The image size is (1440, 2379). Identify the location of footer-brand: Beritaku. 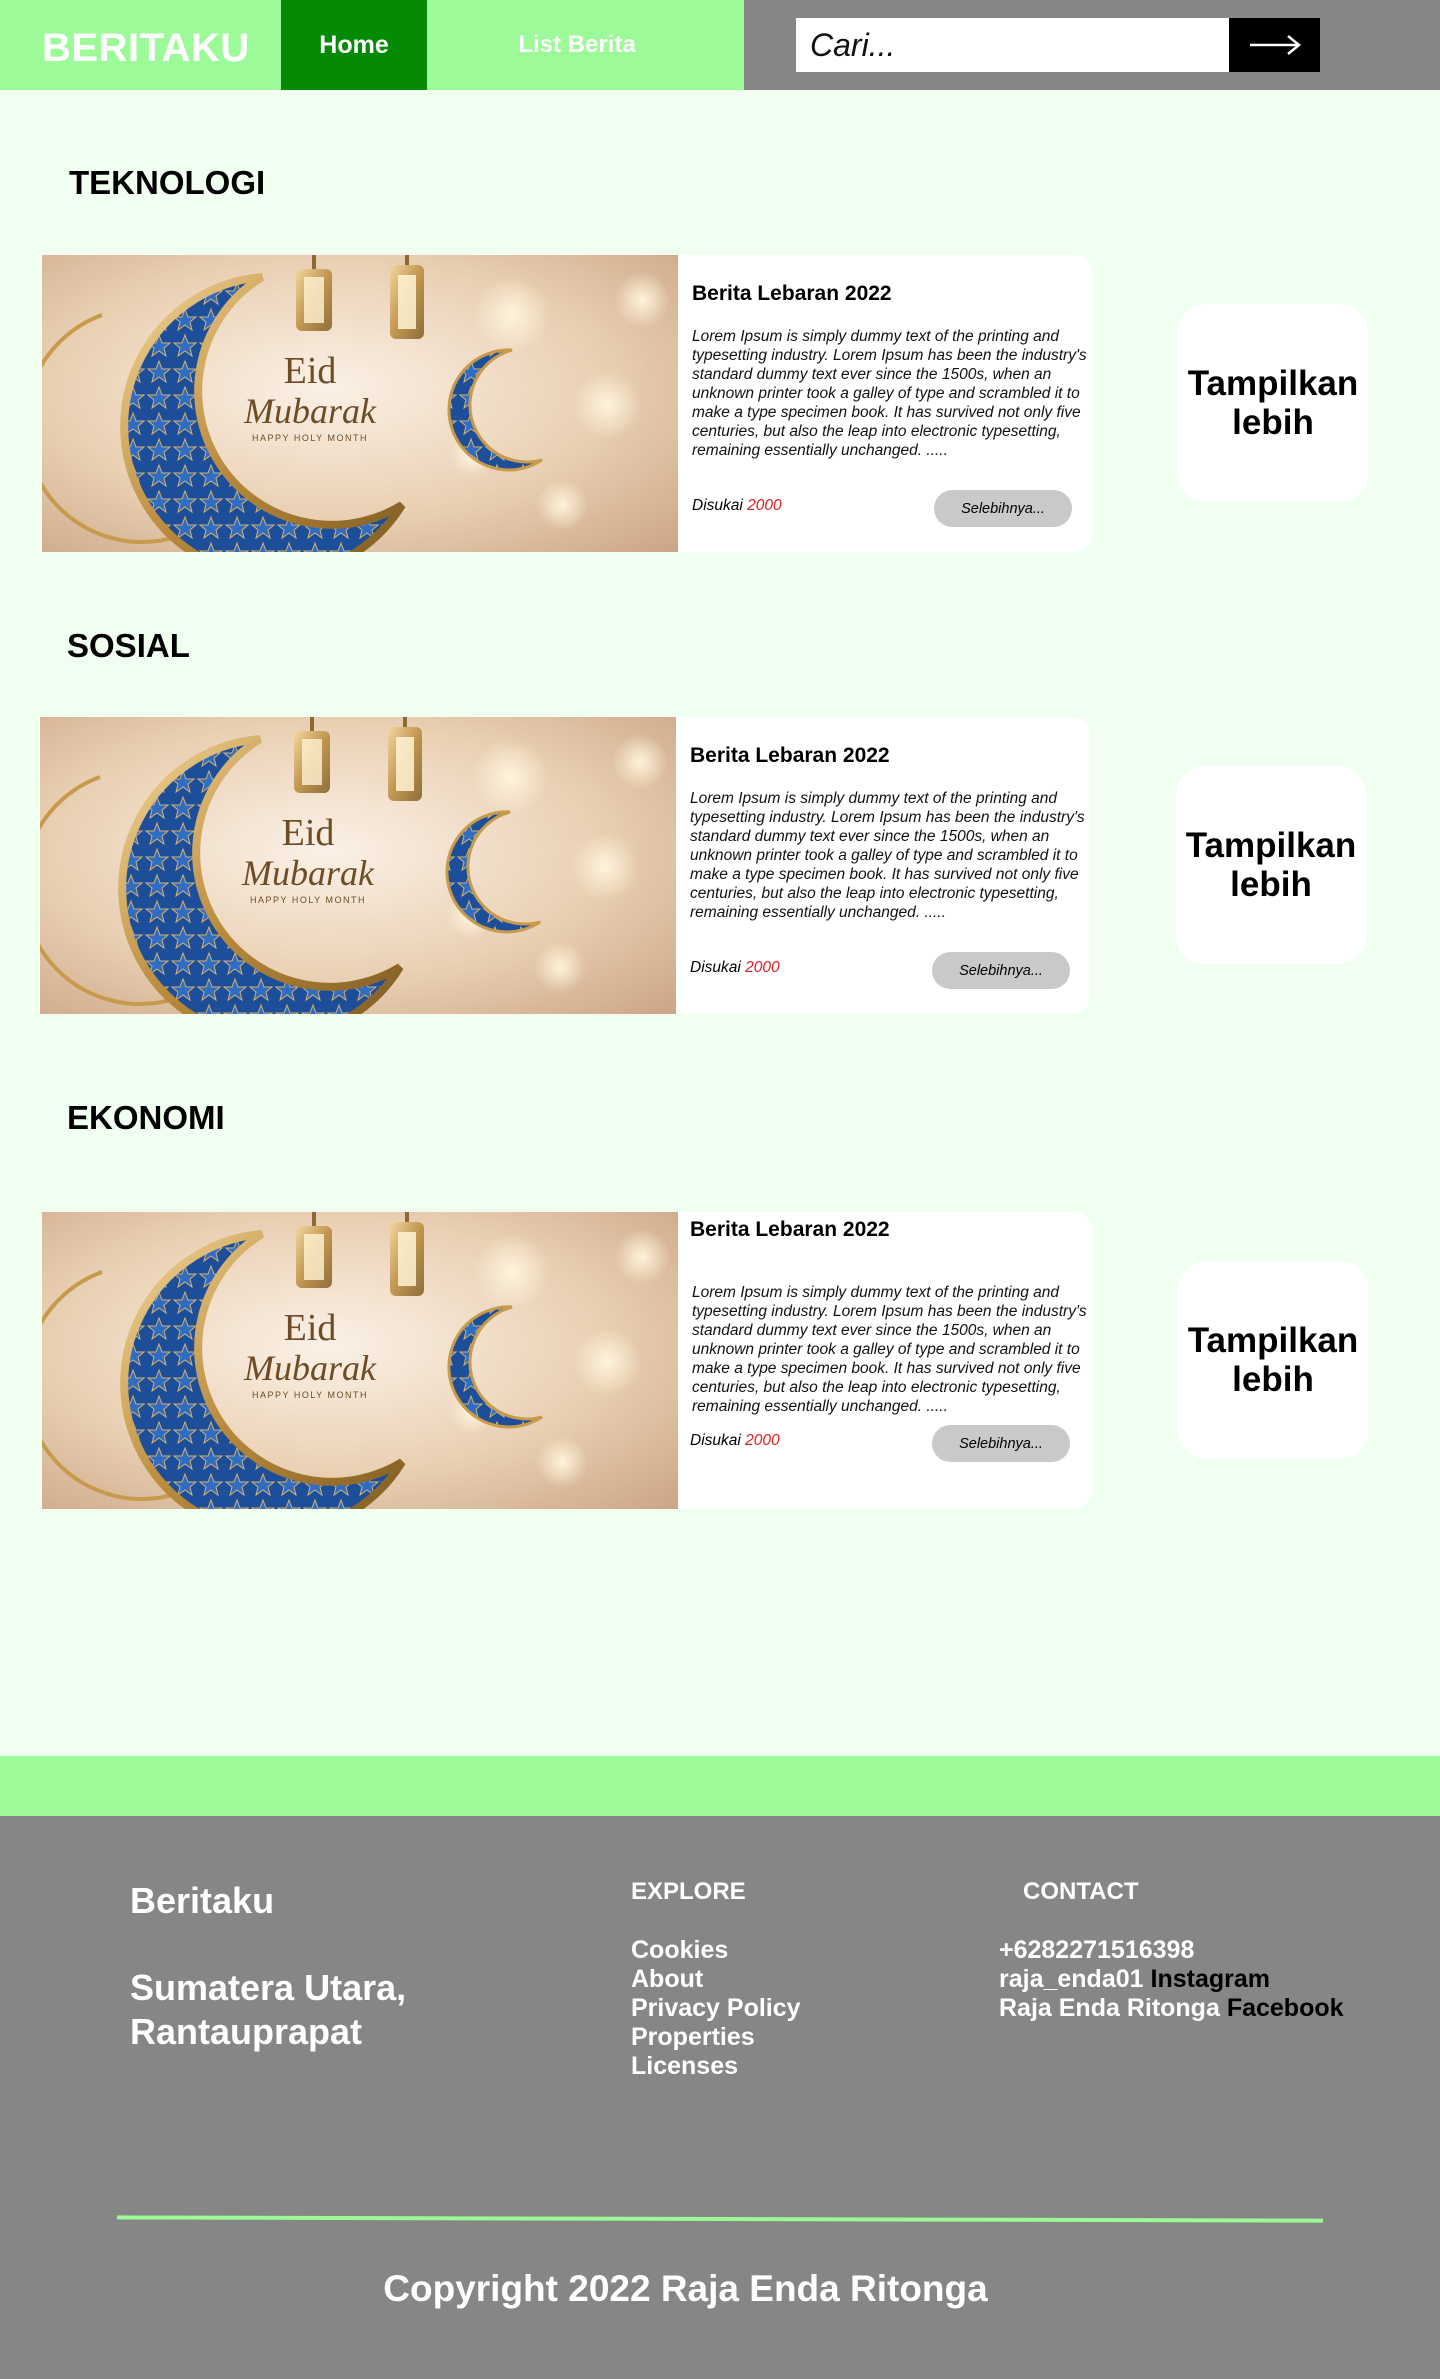
(202, 1900).